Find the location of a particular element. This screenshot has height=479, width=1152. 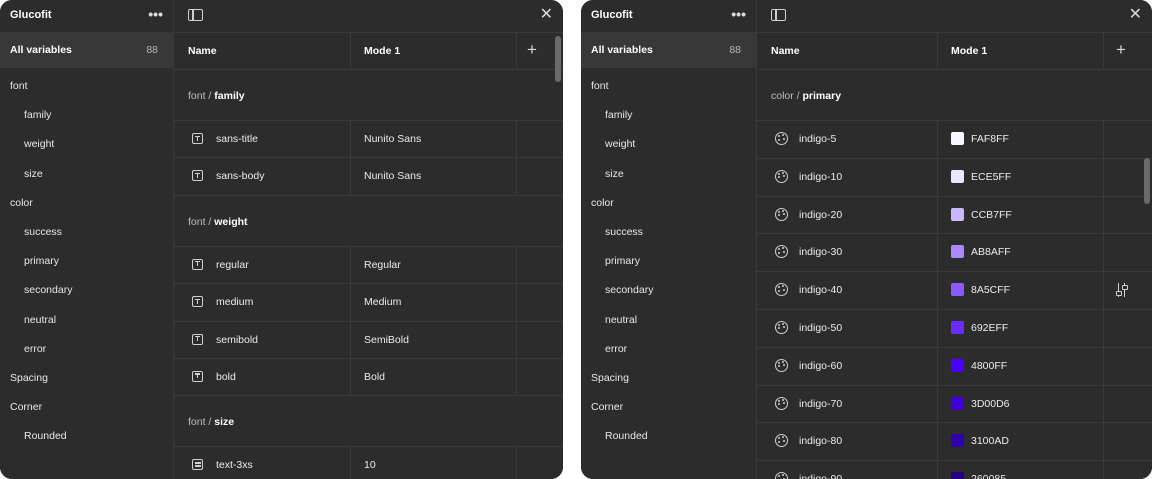

variable-name: bold is located at coordinates (226, 377).